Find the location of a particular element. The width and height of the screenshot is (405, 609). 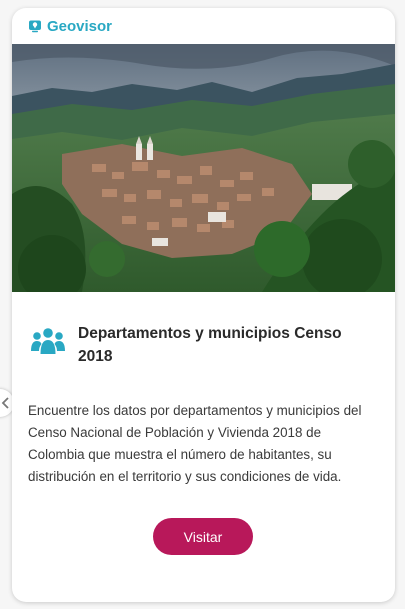

brand-label: Geovisor is located at coordinates (80, 26).